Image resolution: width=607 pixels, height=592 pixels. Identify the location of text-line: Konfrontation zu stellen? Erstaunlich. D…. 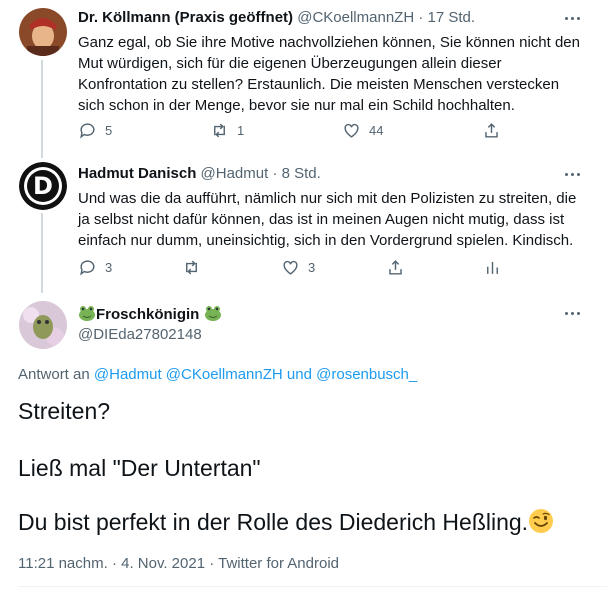
(319, 84).